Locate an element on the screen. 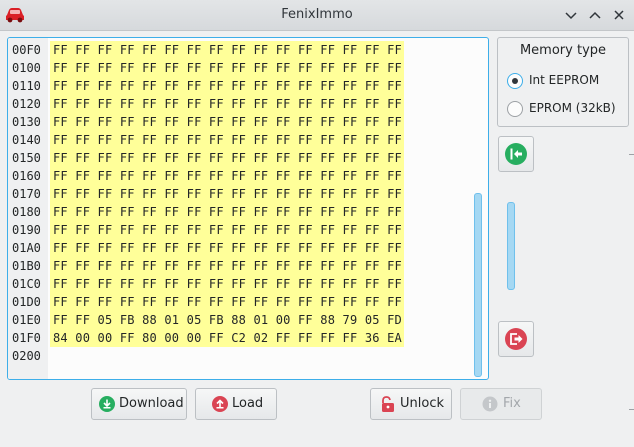  hex-address: 01D0 is located at coordinates (26, 302).